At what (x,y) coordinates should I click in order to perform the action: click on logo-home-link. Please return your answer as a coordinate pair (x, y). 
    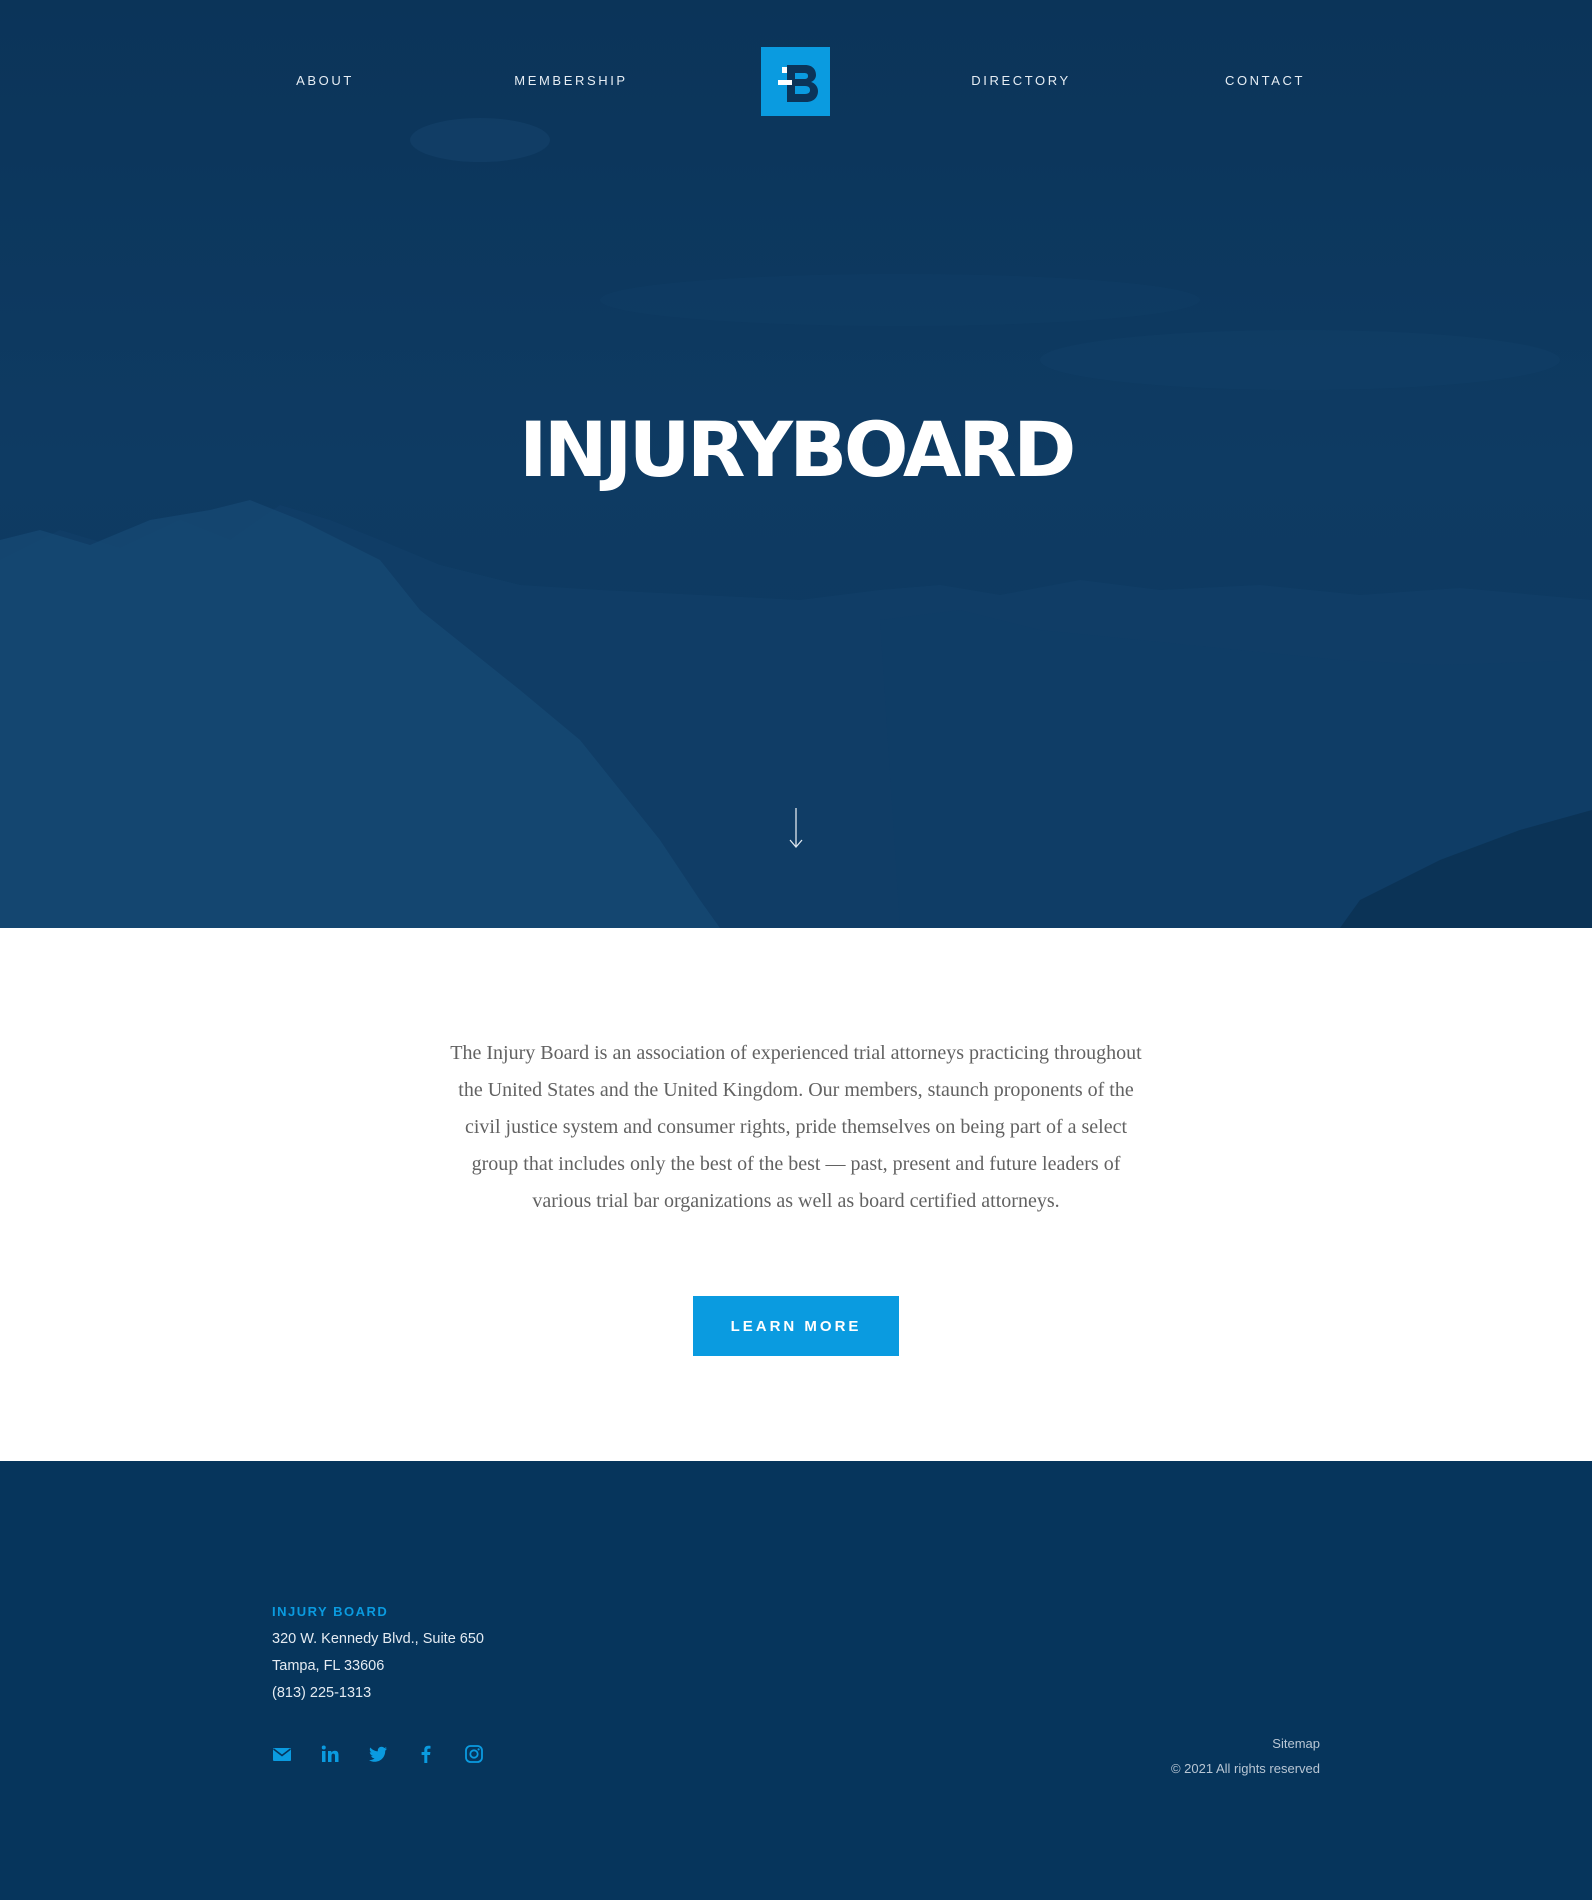
    Looking at the image, I should click on (795, 81).